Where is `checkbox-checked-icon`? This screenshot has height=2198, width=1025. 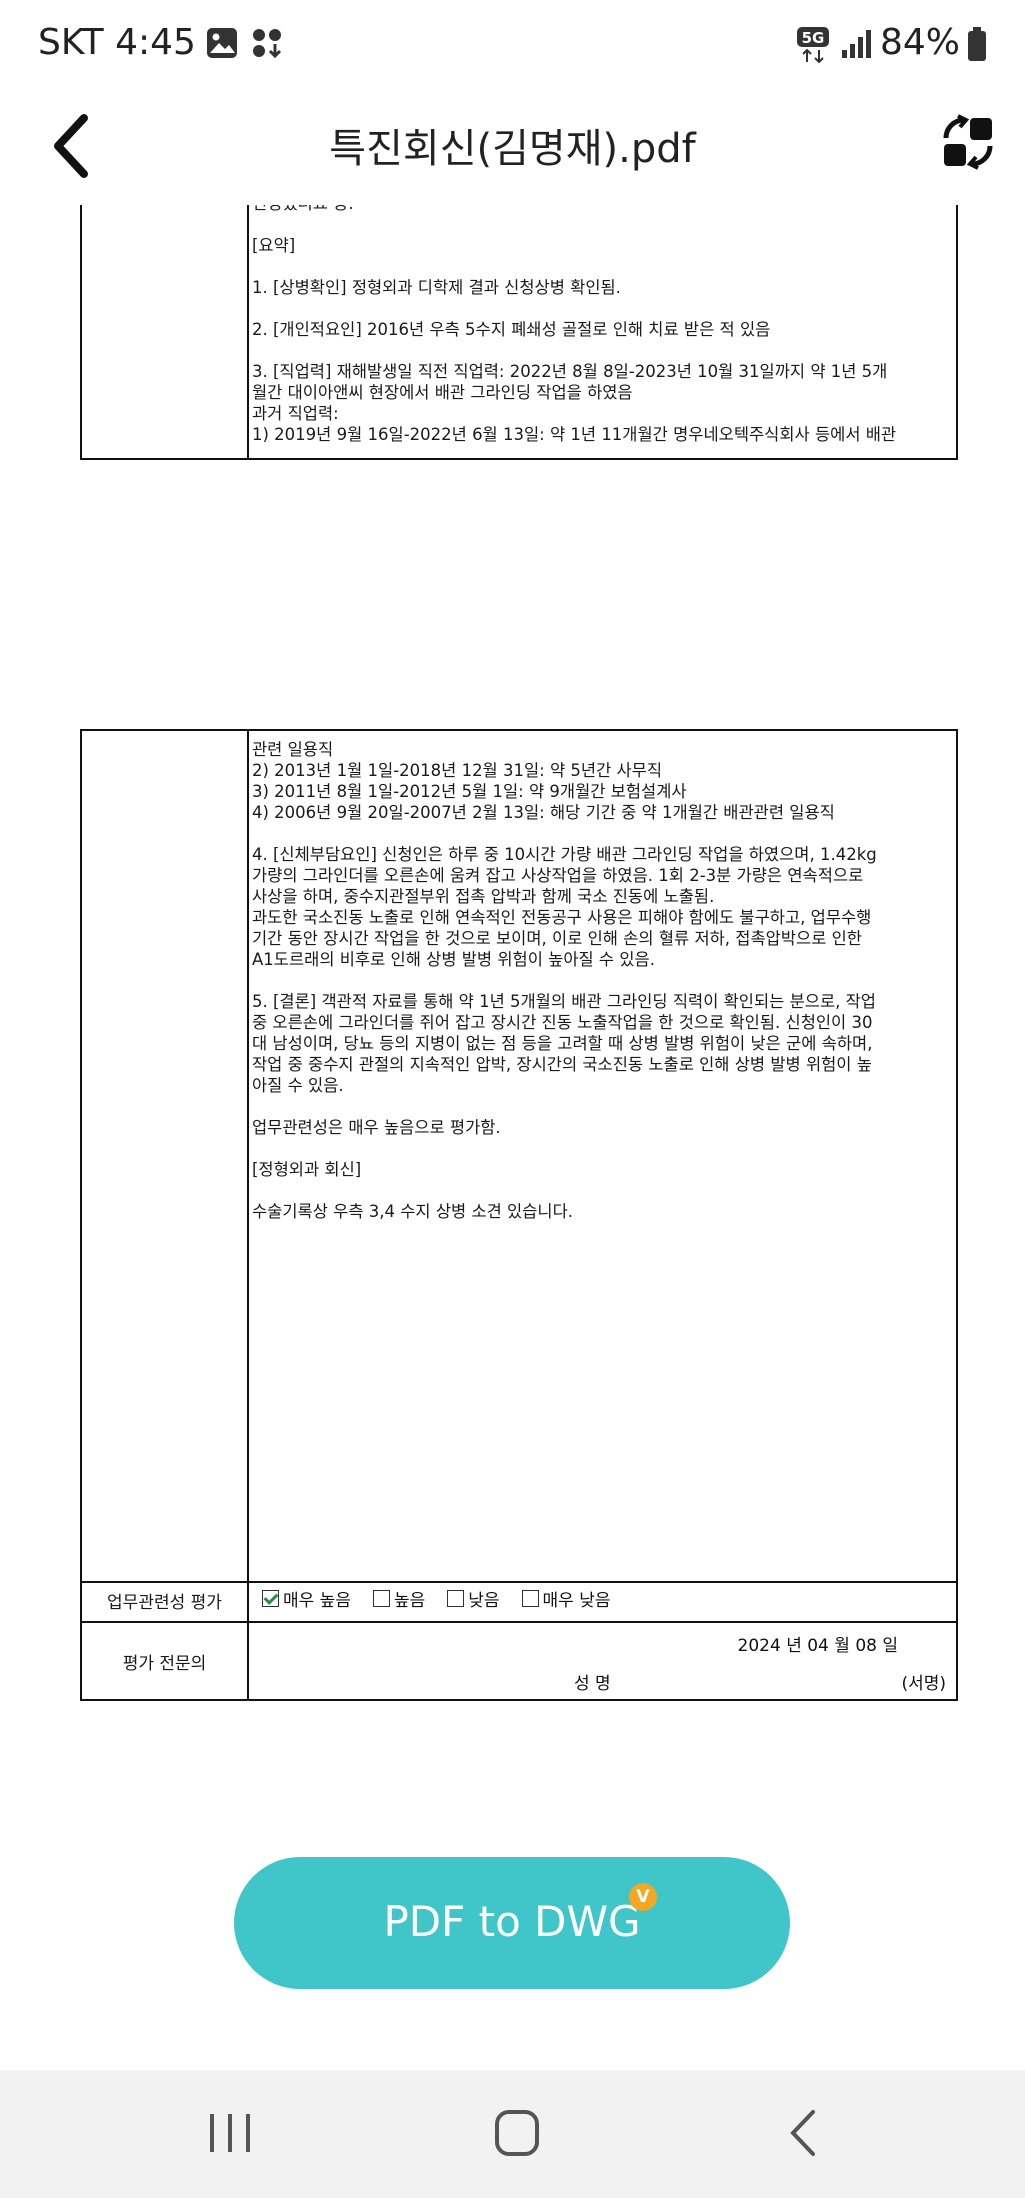
checkbox-checked-icon is located at coordinates (270, 1598).